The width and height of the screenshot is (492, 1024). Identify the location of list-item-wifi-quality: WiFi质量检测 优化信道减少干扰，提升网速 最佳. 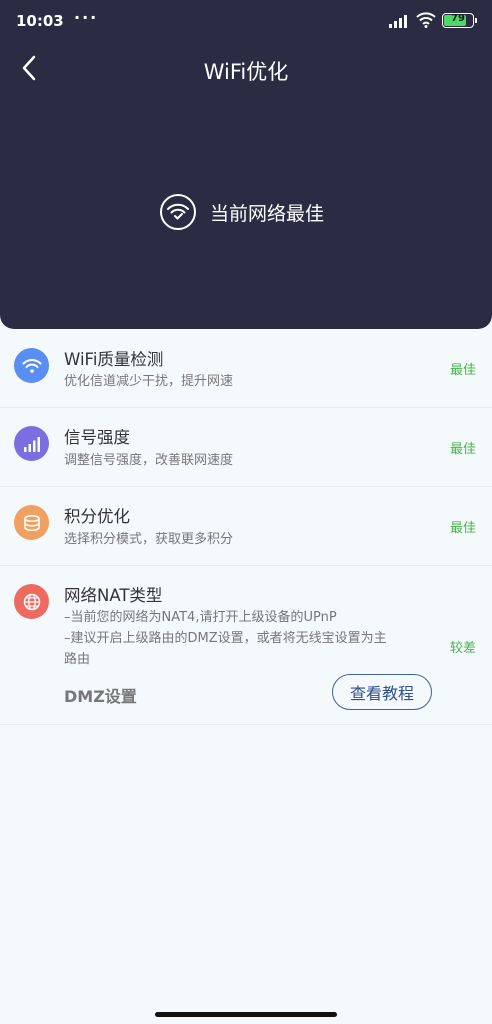
(246, 368).